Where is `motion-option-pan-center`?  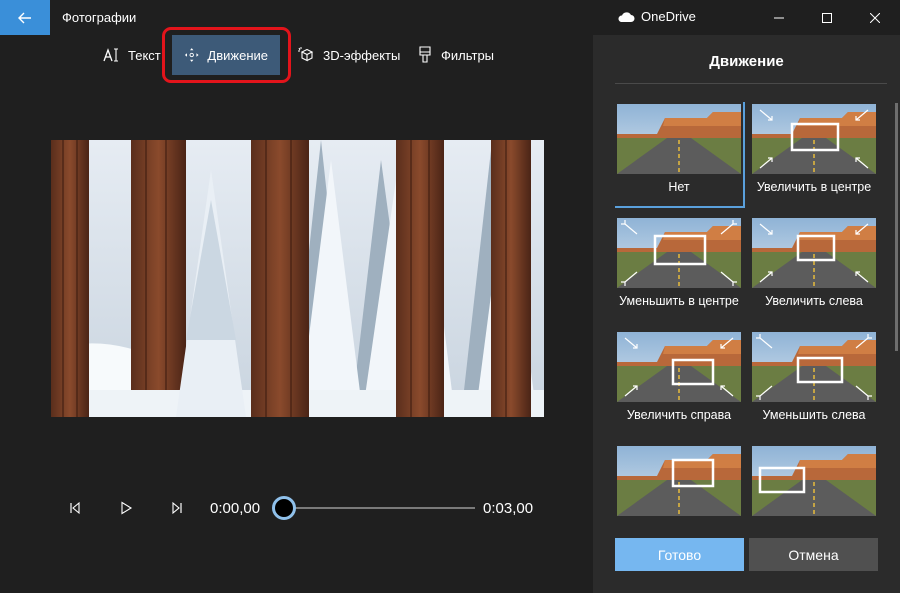
motion-option-pan-center is located at coordinates (679, 481).